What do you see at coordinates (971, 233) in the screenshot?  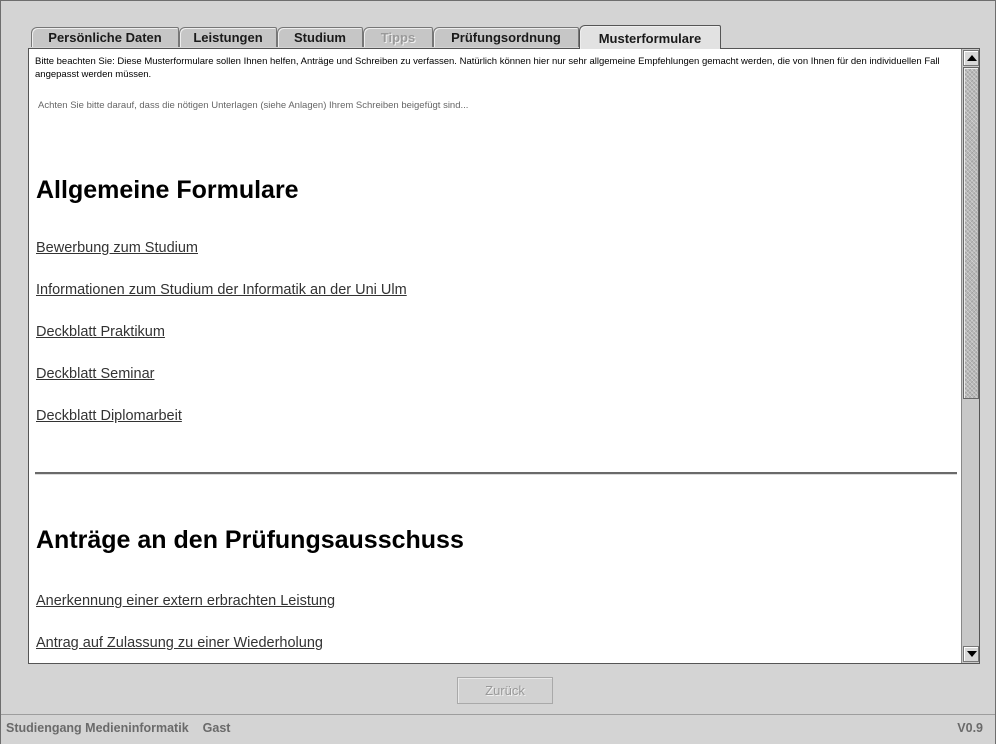 I see `scrollbar-thumb` at bounding box center [971, 233].